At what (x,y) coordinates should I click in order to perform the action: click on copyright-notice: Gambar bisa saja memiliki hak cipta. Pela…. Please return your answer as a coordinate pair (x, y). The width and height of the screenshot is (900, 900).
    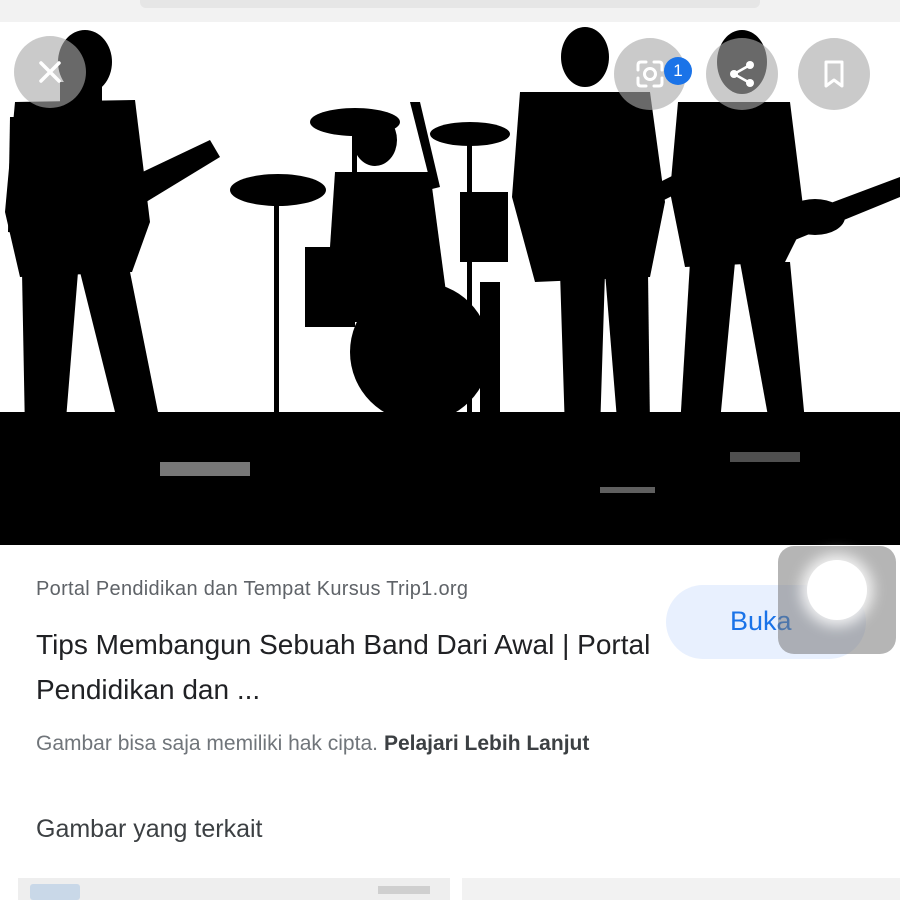
    Looking at the image, I should click on (312, 744).